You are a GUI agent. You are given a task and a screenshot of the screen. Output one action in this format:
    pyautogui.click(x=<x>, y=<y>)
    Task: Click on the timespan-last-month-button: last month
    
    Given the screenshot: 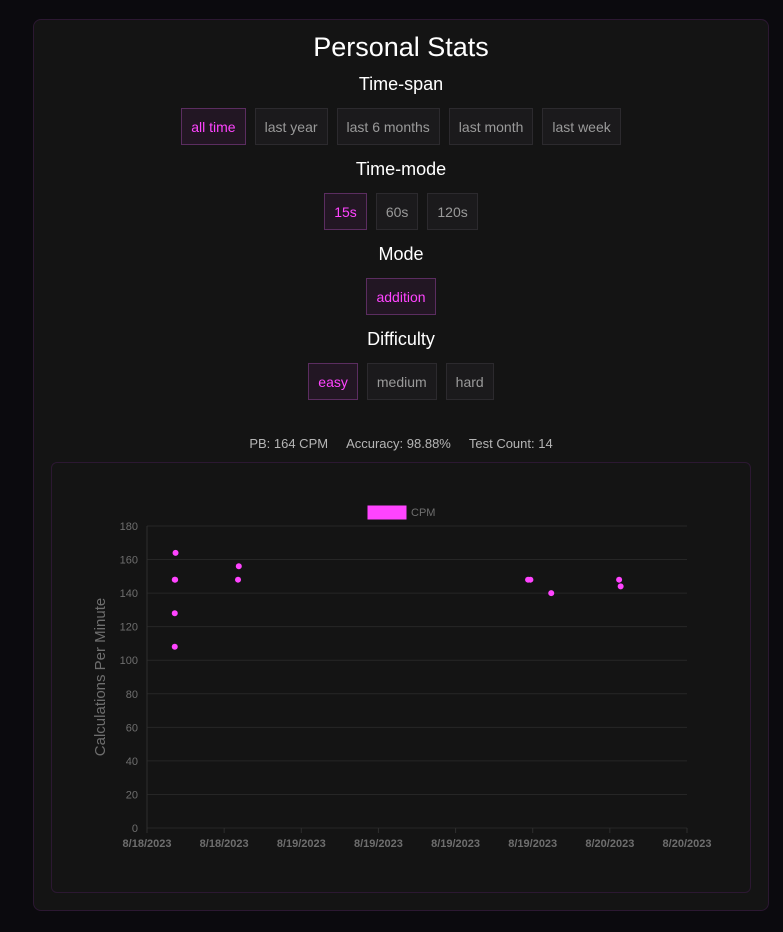 What is the action you would take?
    pyautogui.click(x=491, y=126)
    